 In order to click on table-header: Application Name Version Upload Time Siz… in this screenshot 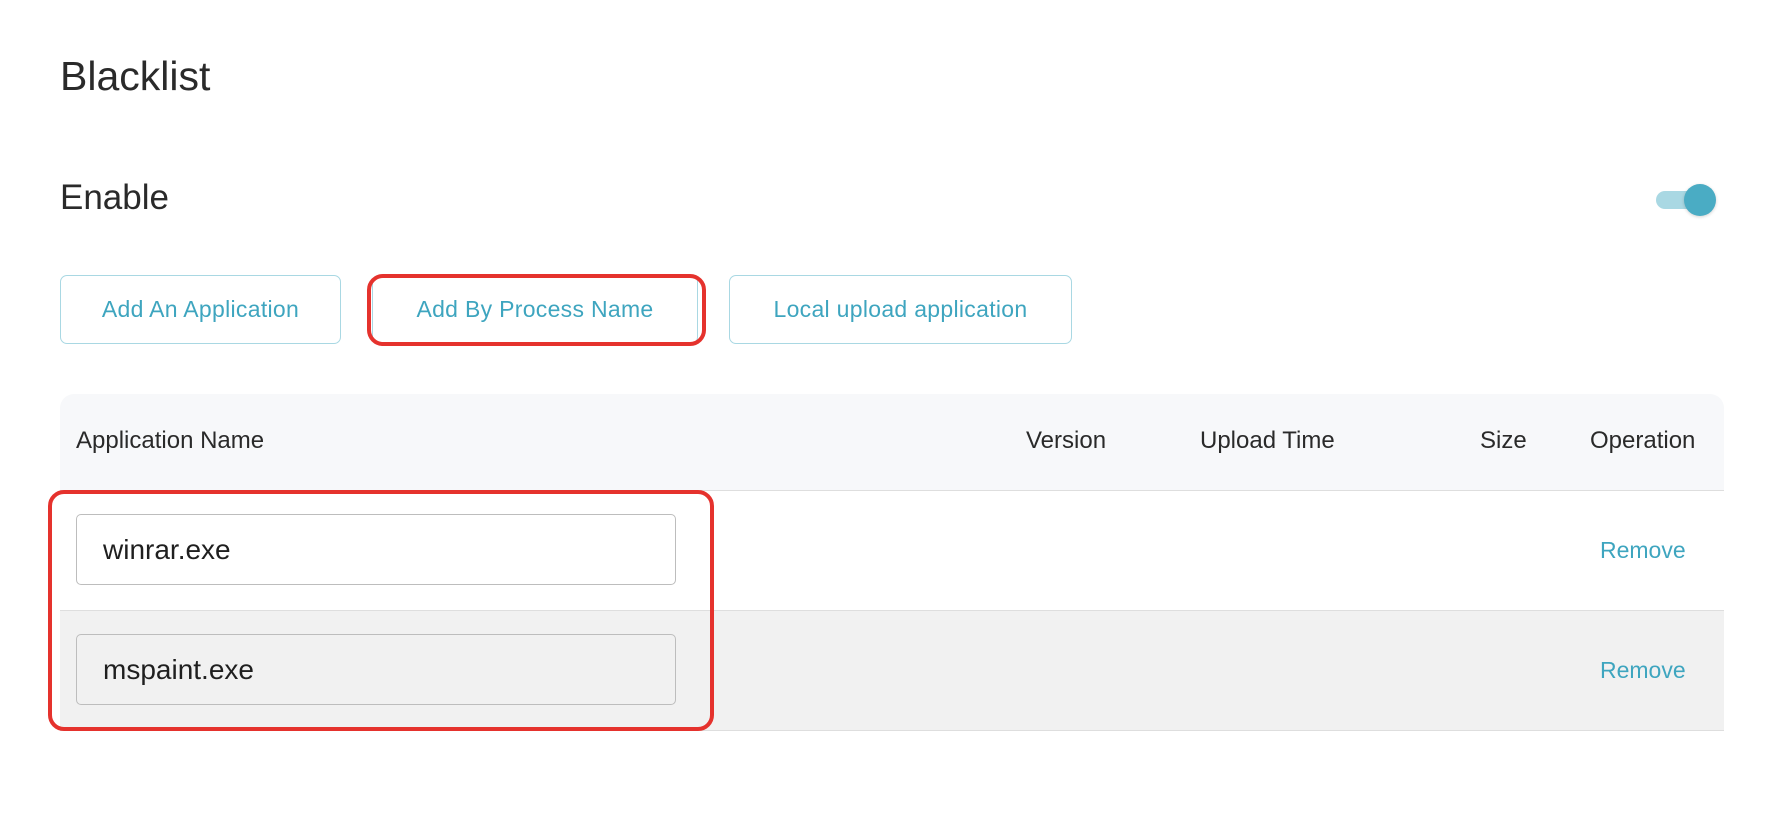, I will do `click(892, 442)`.